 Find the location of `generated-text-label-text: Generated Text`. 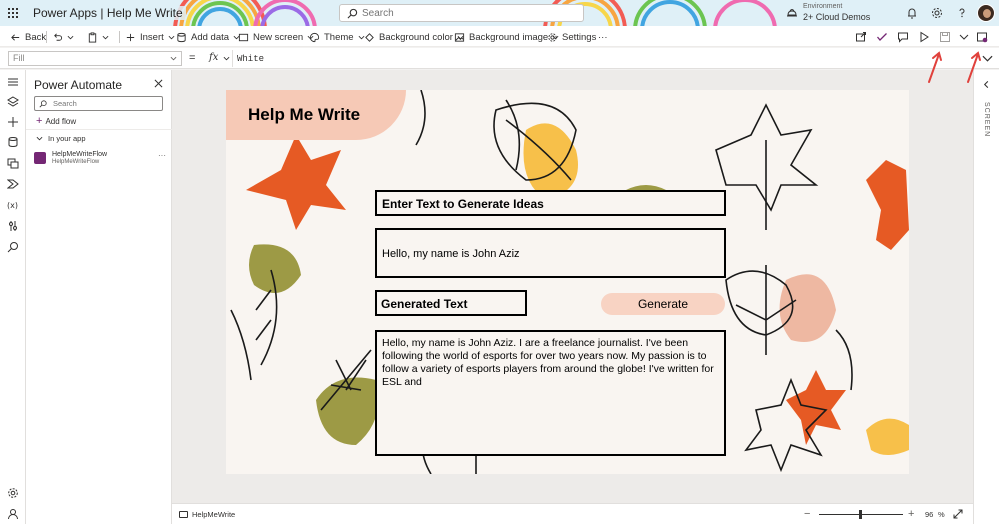

generated-text-label-text: Generated Text is located at coordinates (424, 304).